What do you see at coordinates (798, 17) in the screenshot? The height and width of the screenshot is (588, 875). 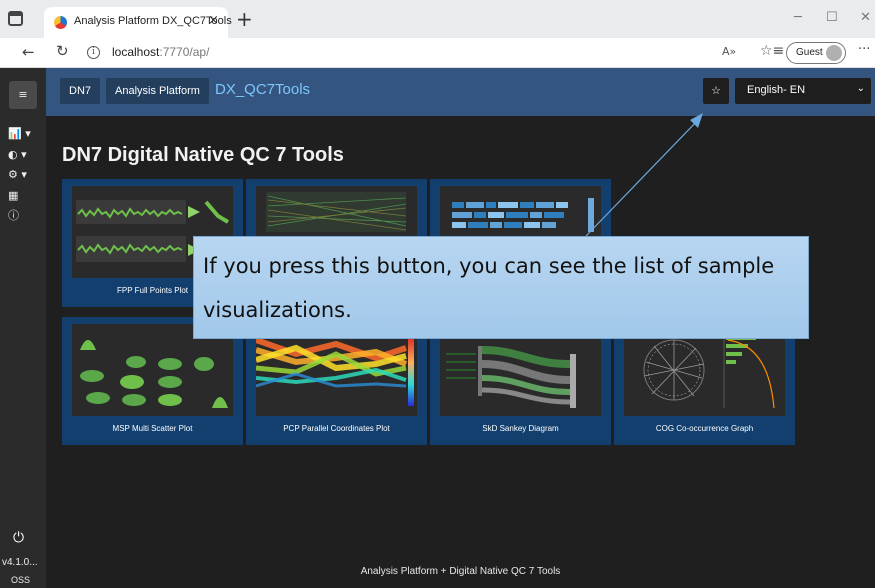 I see `minimize-icon: ─` at bounding box center [798, 17].